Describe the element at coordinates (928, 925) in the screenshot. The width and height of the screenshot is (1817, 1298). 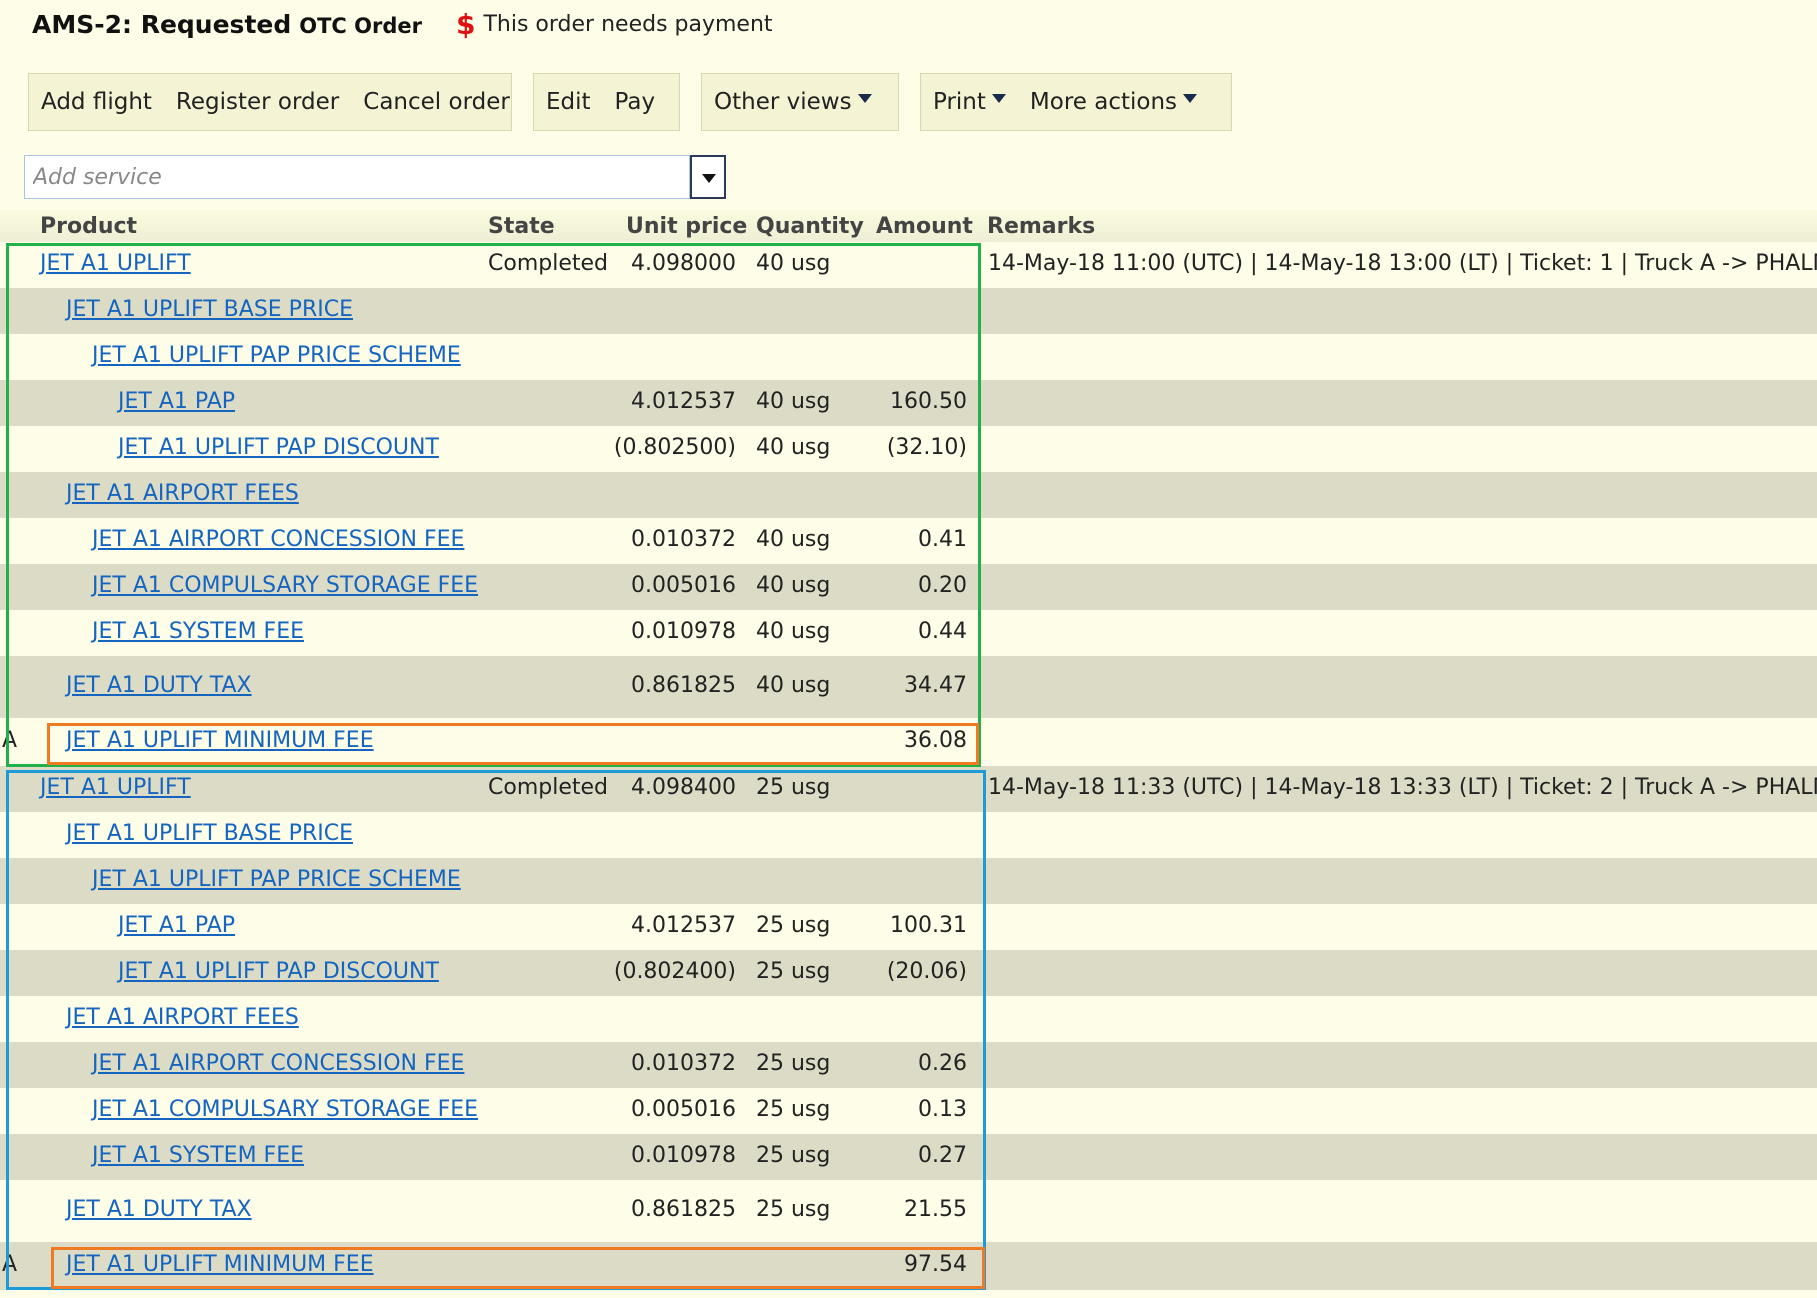
I see `amount-cell: 100.31` at that location.